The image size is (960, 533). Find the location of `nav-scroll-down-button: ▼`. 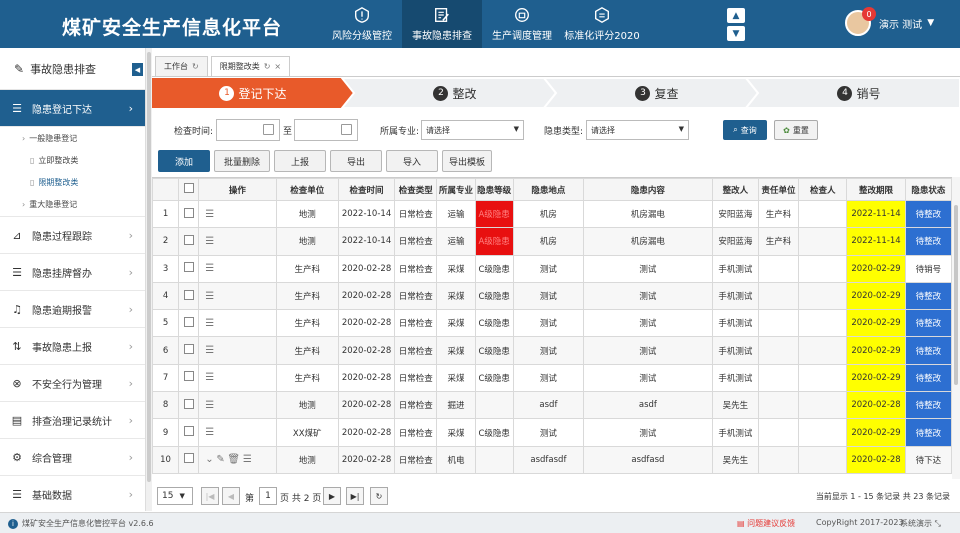

nav-scroll-down-button: ▼ is located at coordinates (736, 33).